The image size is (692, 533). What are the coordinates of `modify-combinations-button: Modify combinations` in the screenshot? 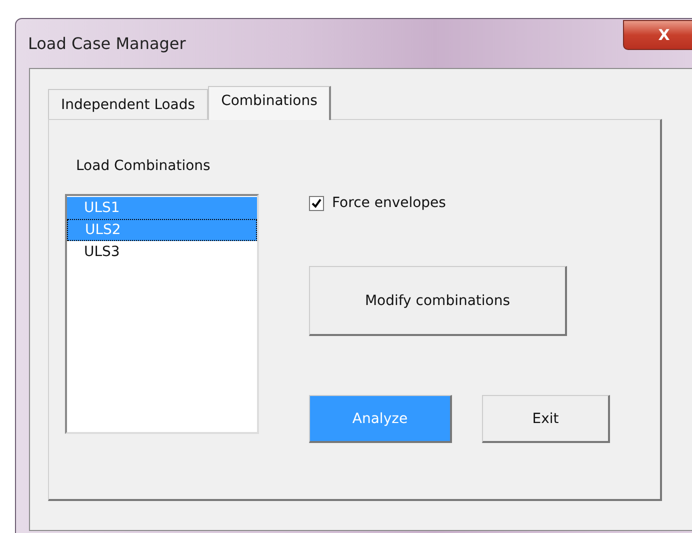 It's located at (438, 301).